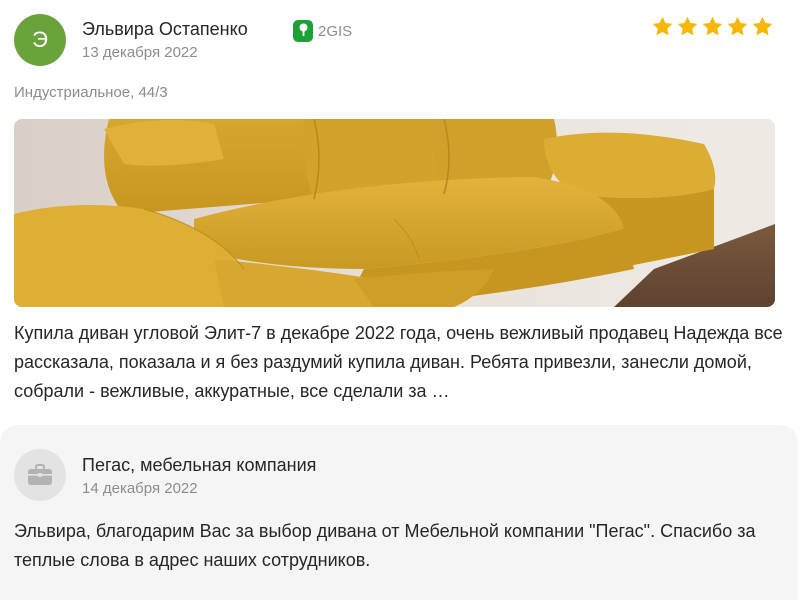 The image size is (801, 600). I want to click on 2gis-icon, so click(303, 31).